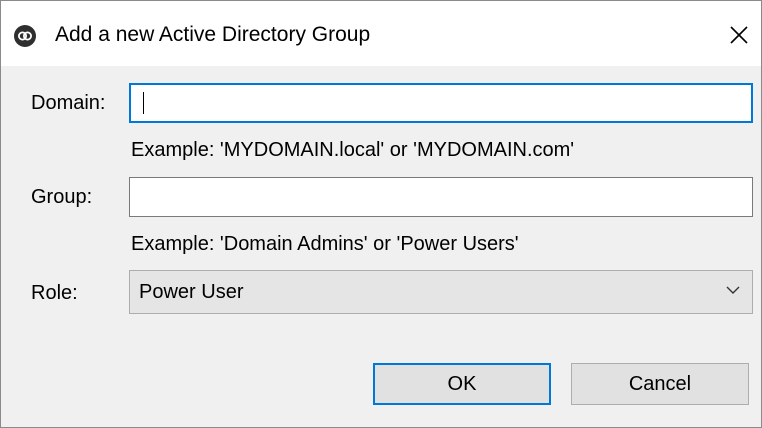  I want to click on group-label: Group:, so click(62, 197).